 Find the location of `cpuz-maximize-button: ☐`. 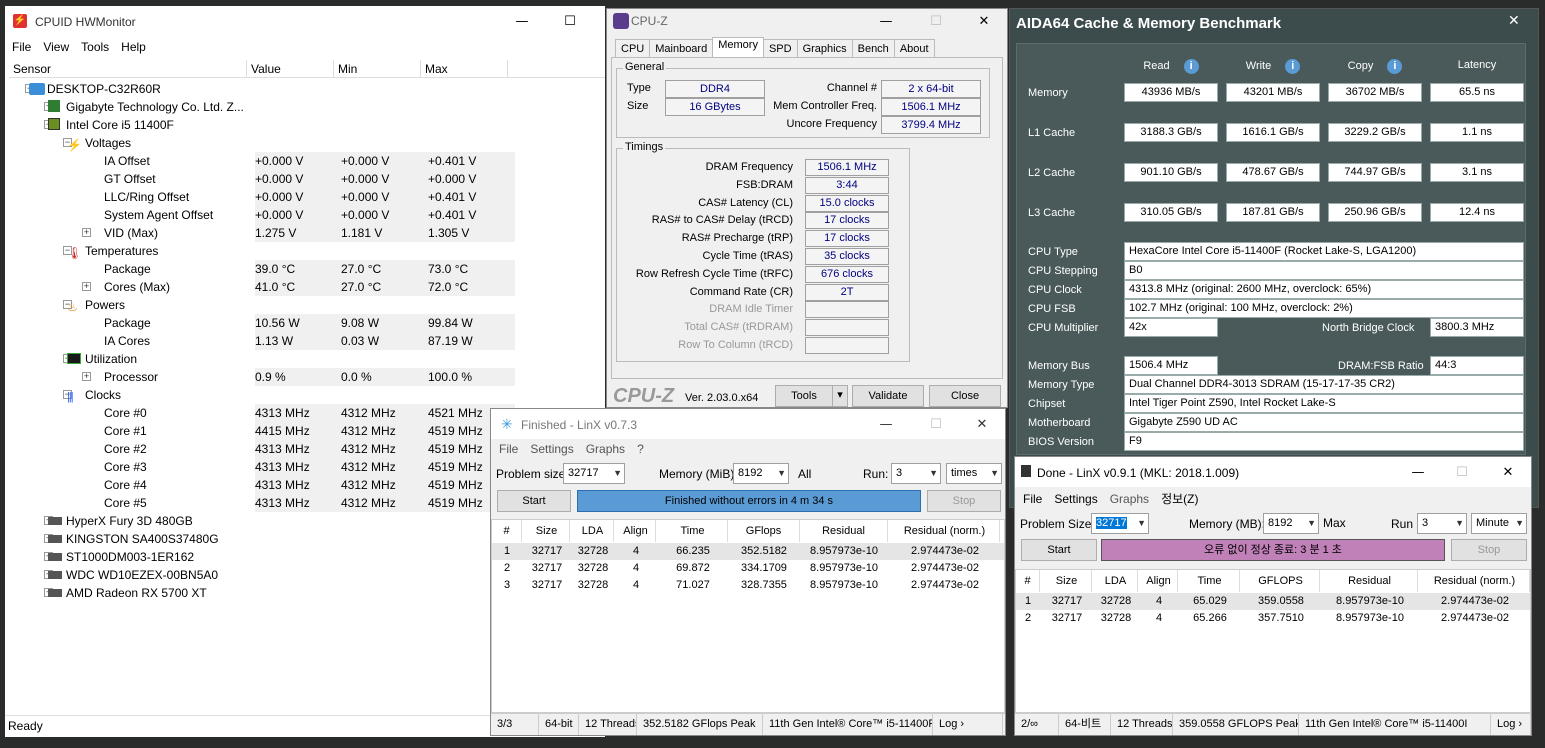

cpuz-maximize-button: ☐ is located at coordinates (936, 21).